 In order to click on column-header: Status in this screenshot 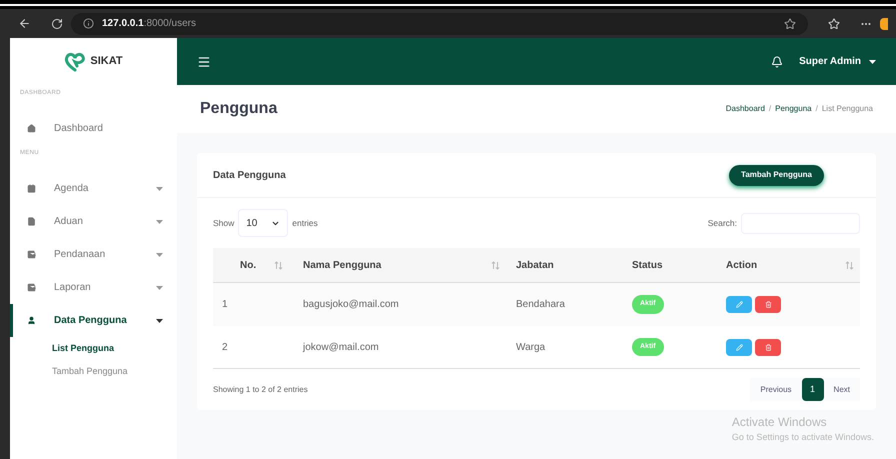, I will do `click(679, 265)`.